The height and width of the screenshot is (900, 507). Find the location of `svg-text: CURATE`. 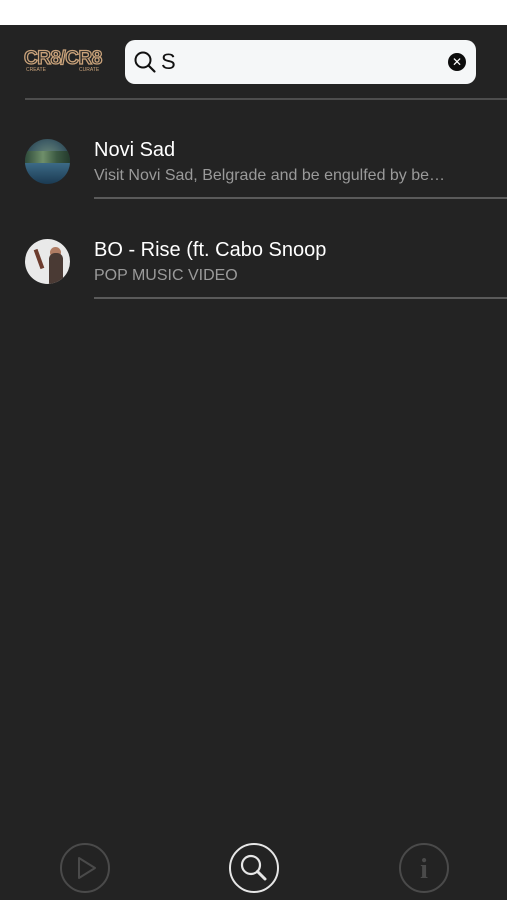

svg-text: CURATE is located at coordinates (89, 70).